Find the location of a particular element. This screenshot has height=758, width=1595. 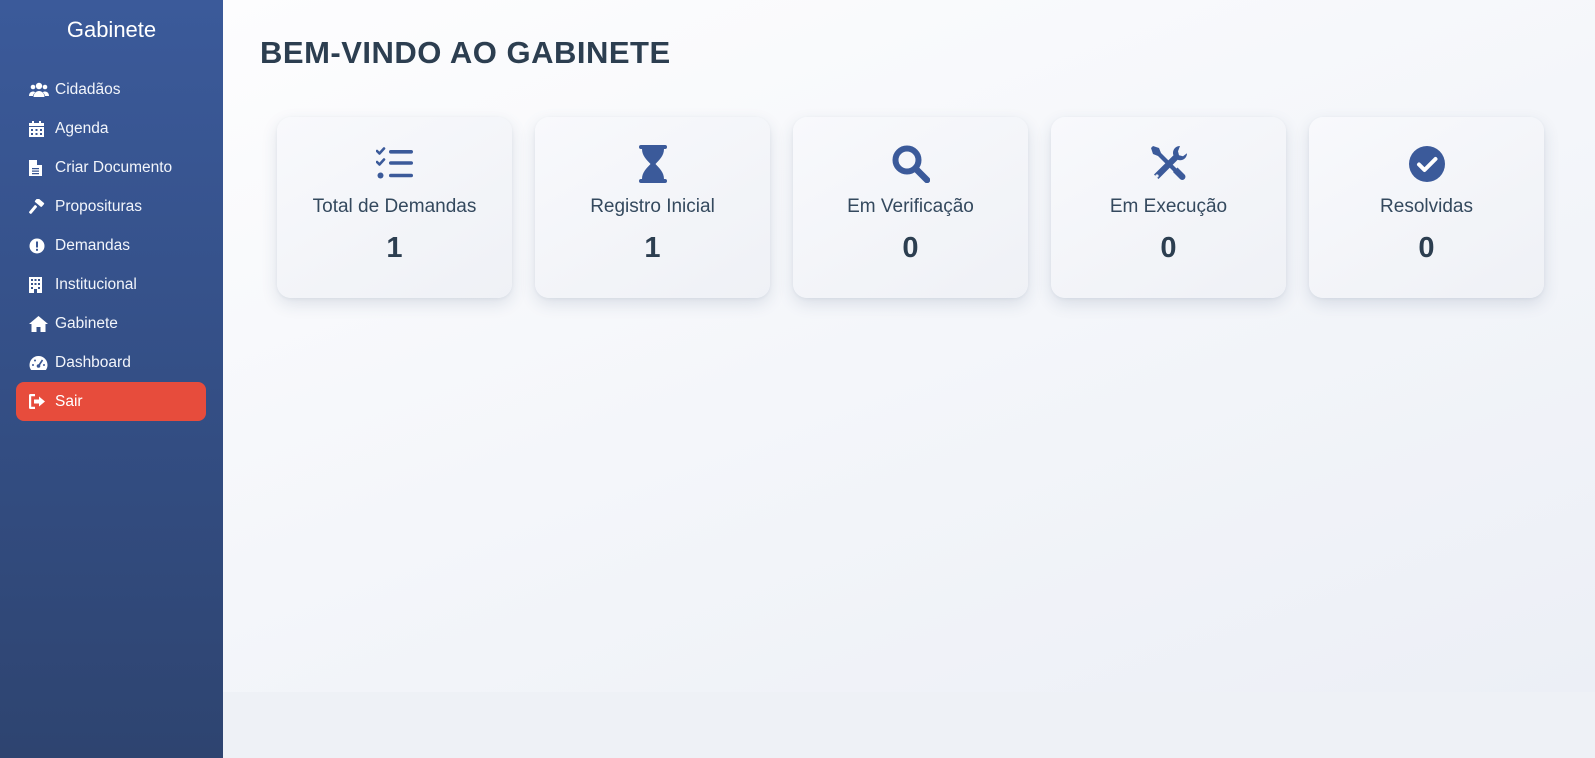

sidebar-item-institucional: Institucional is located at coordinates (111, 284).